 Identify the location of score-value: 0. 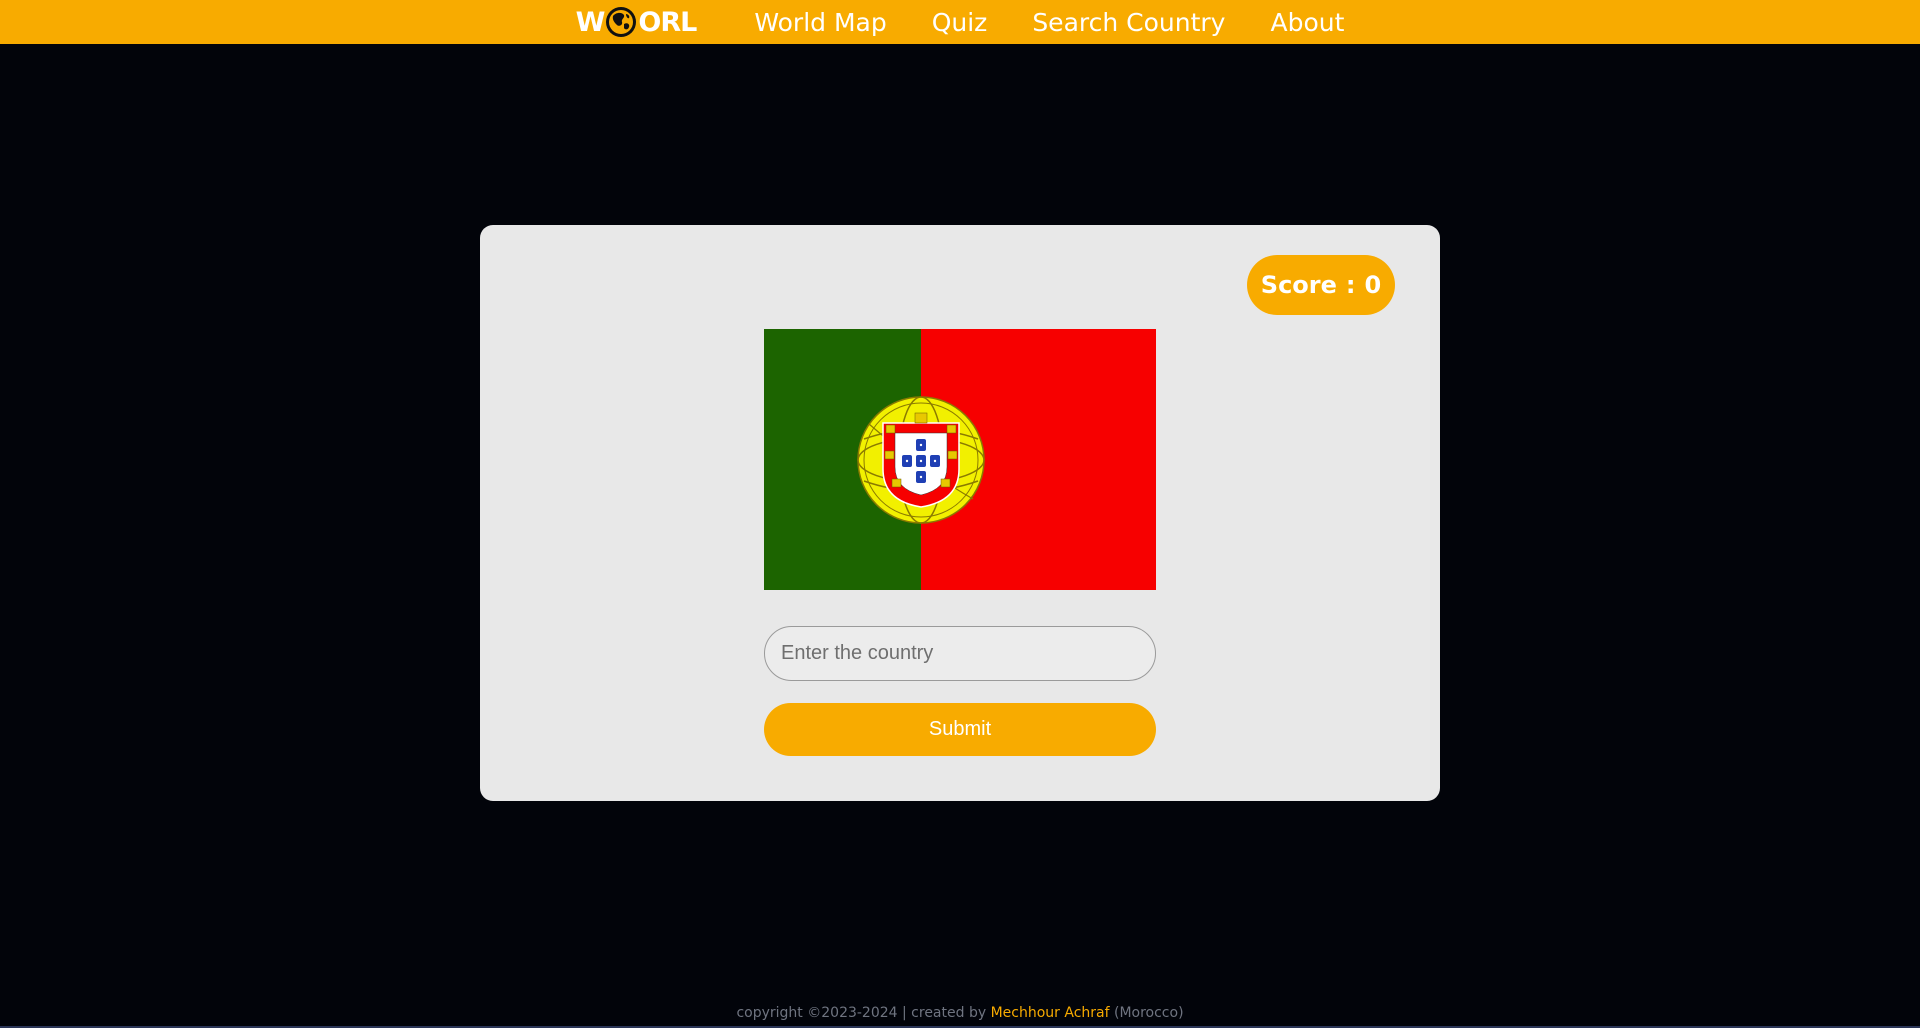
(1373, 285).